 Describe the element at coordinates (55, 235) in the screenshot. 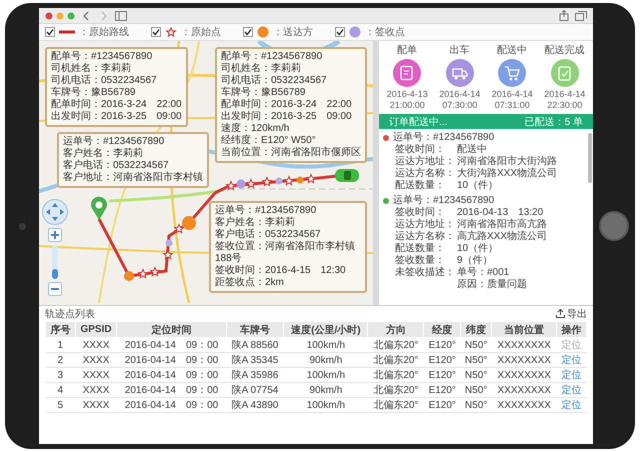

I see `zoom-in-button` at that location.